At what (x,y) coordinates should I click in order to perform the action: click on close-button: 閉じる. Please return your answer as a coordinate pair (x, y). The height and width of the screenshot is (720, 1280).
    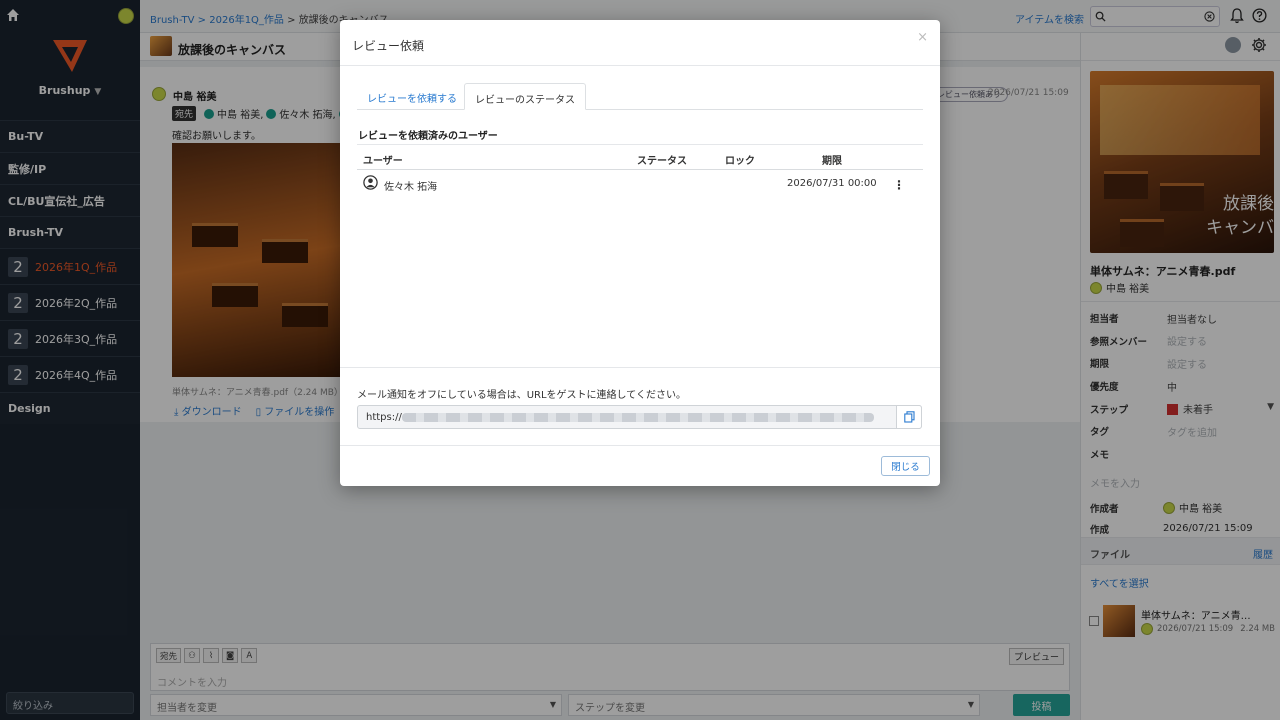
    Looking at the image, I should click on (905, 466).